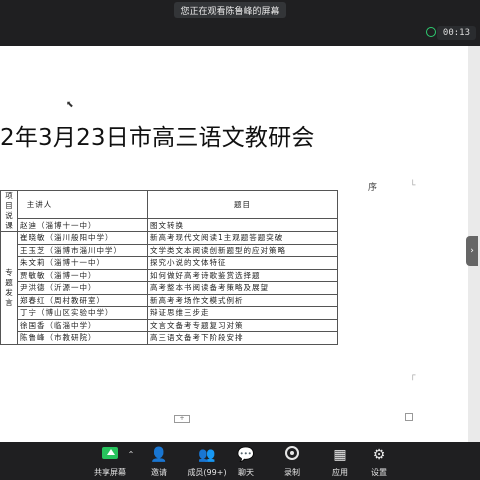 This screenshot has width=480, height=480. I want to click on speaker-cell: 徐国香（临淄中学）, so click(82, 325).